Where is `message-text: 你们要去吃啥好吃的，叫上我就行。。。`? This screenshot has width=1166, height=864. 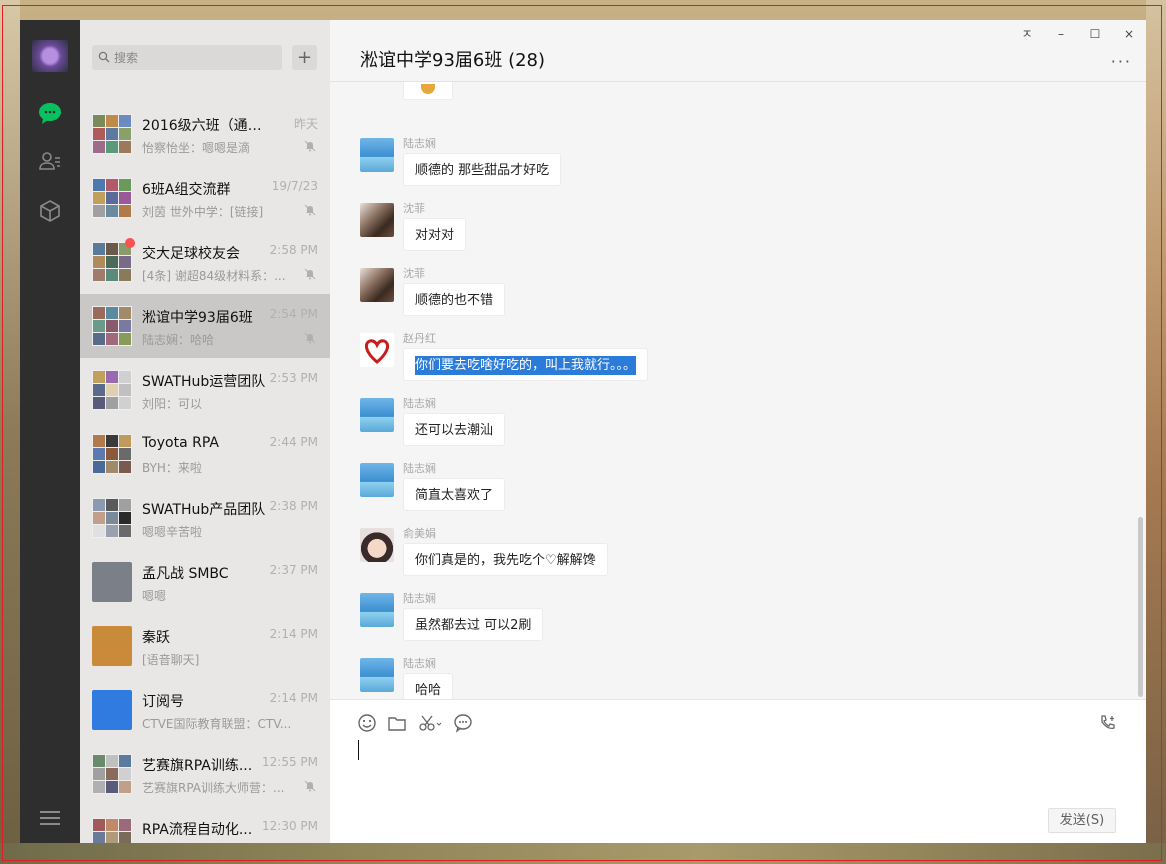
message-text: 你们要去吃啥好吃的，叫上我就行。。。 is located at coordinates (526, 365).